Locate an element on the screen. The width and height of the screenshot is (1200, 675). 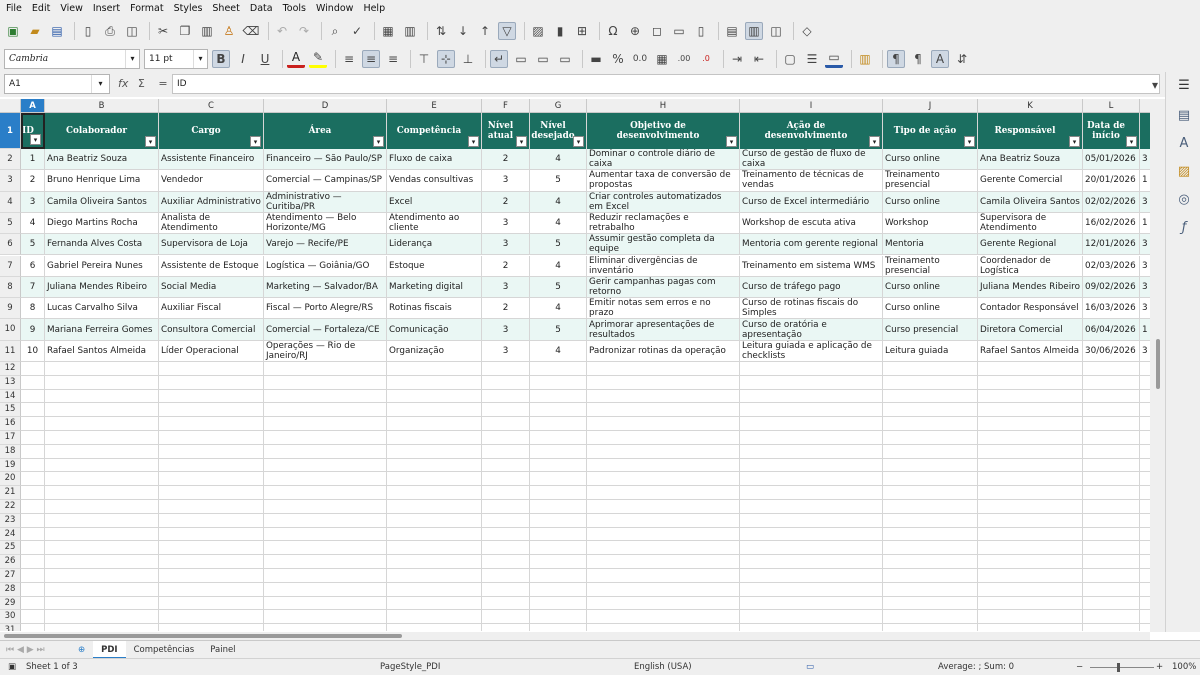
chevron-down-icon: ▾ is located at coordinates (200, 58).